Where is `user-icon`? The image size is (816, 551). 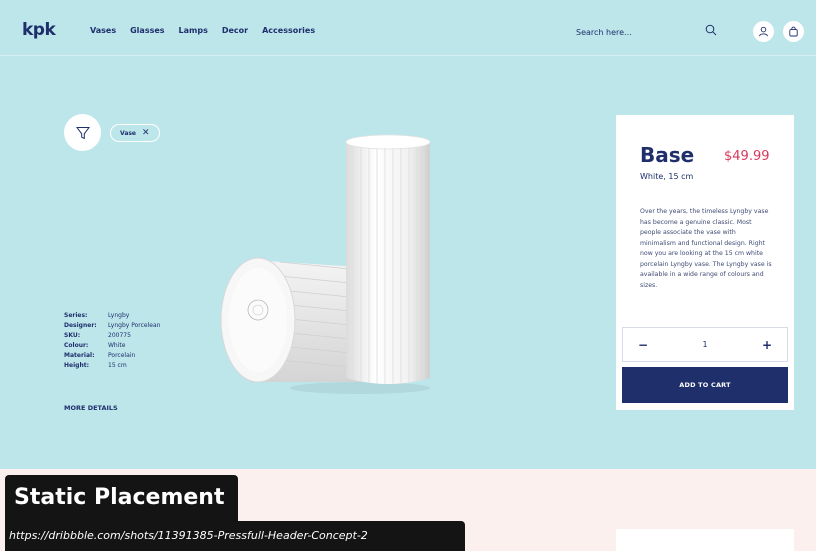 user-icon is located at coordinates (763, 31).